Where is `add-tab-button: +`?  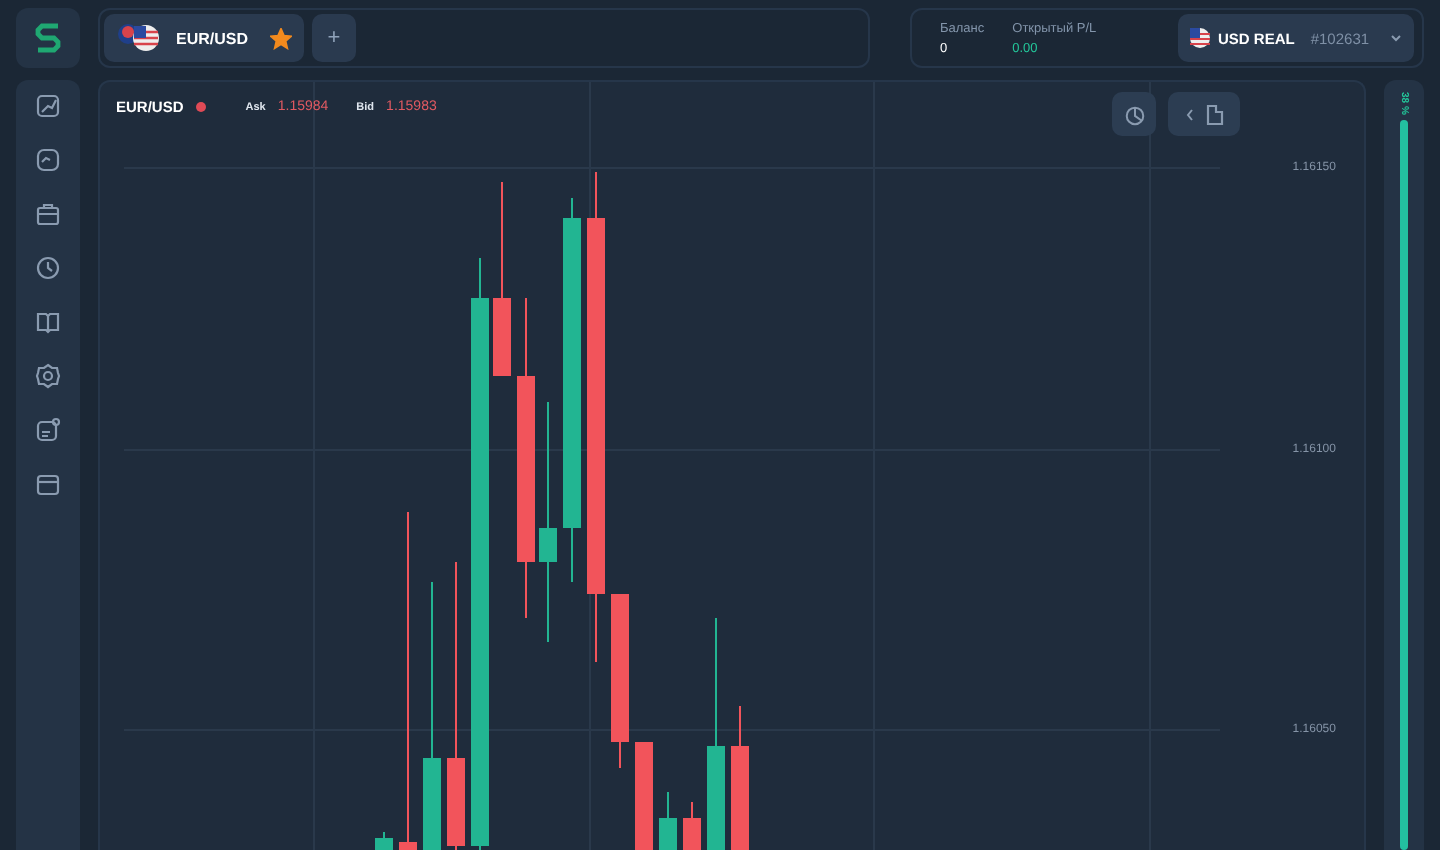 add-tab-button: + is located at coordinates (334, 38).